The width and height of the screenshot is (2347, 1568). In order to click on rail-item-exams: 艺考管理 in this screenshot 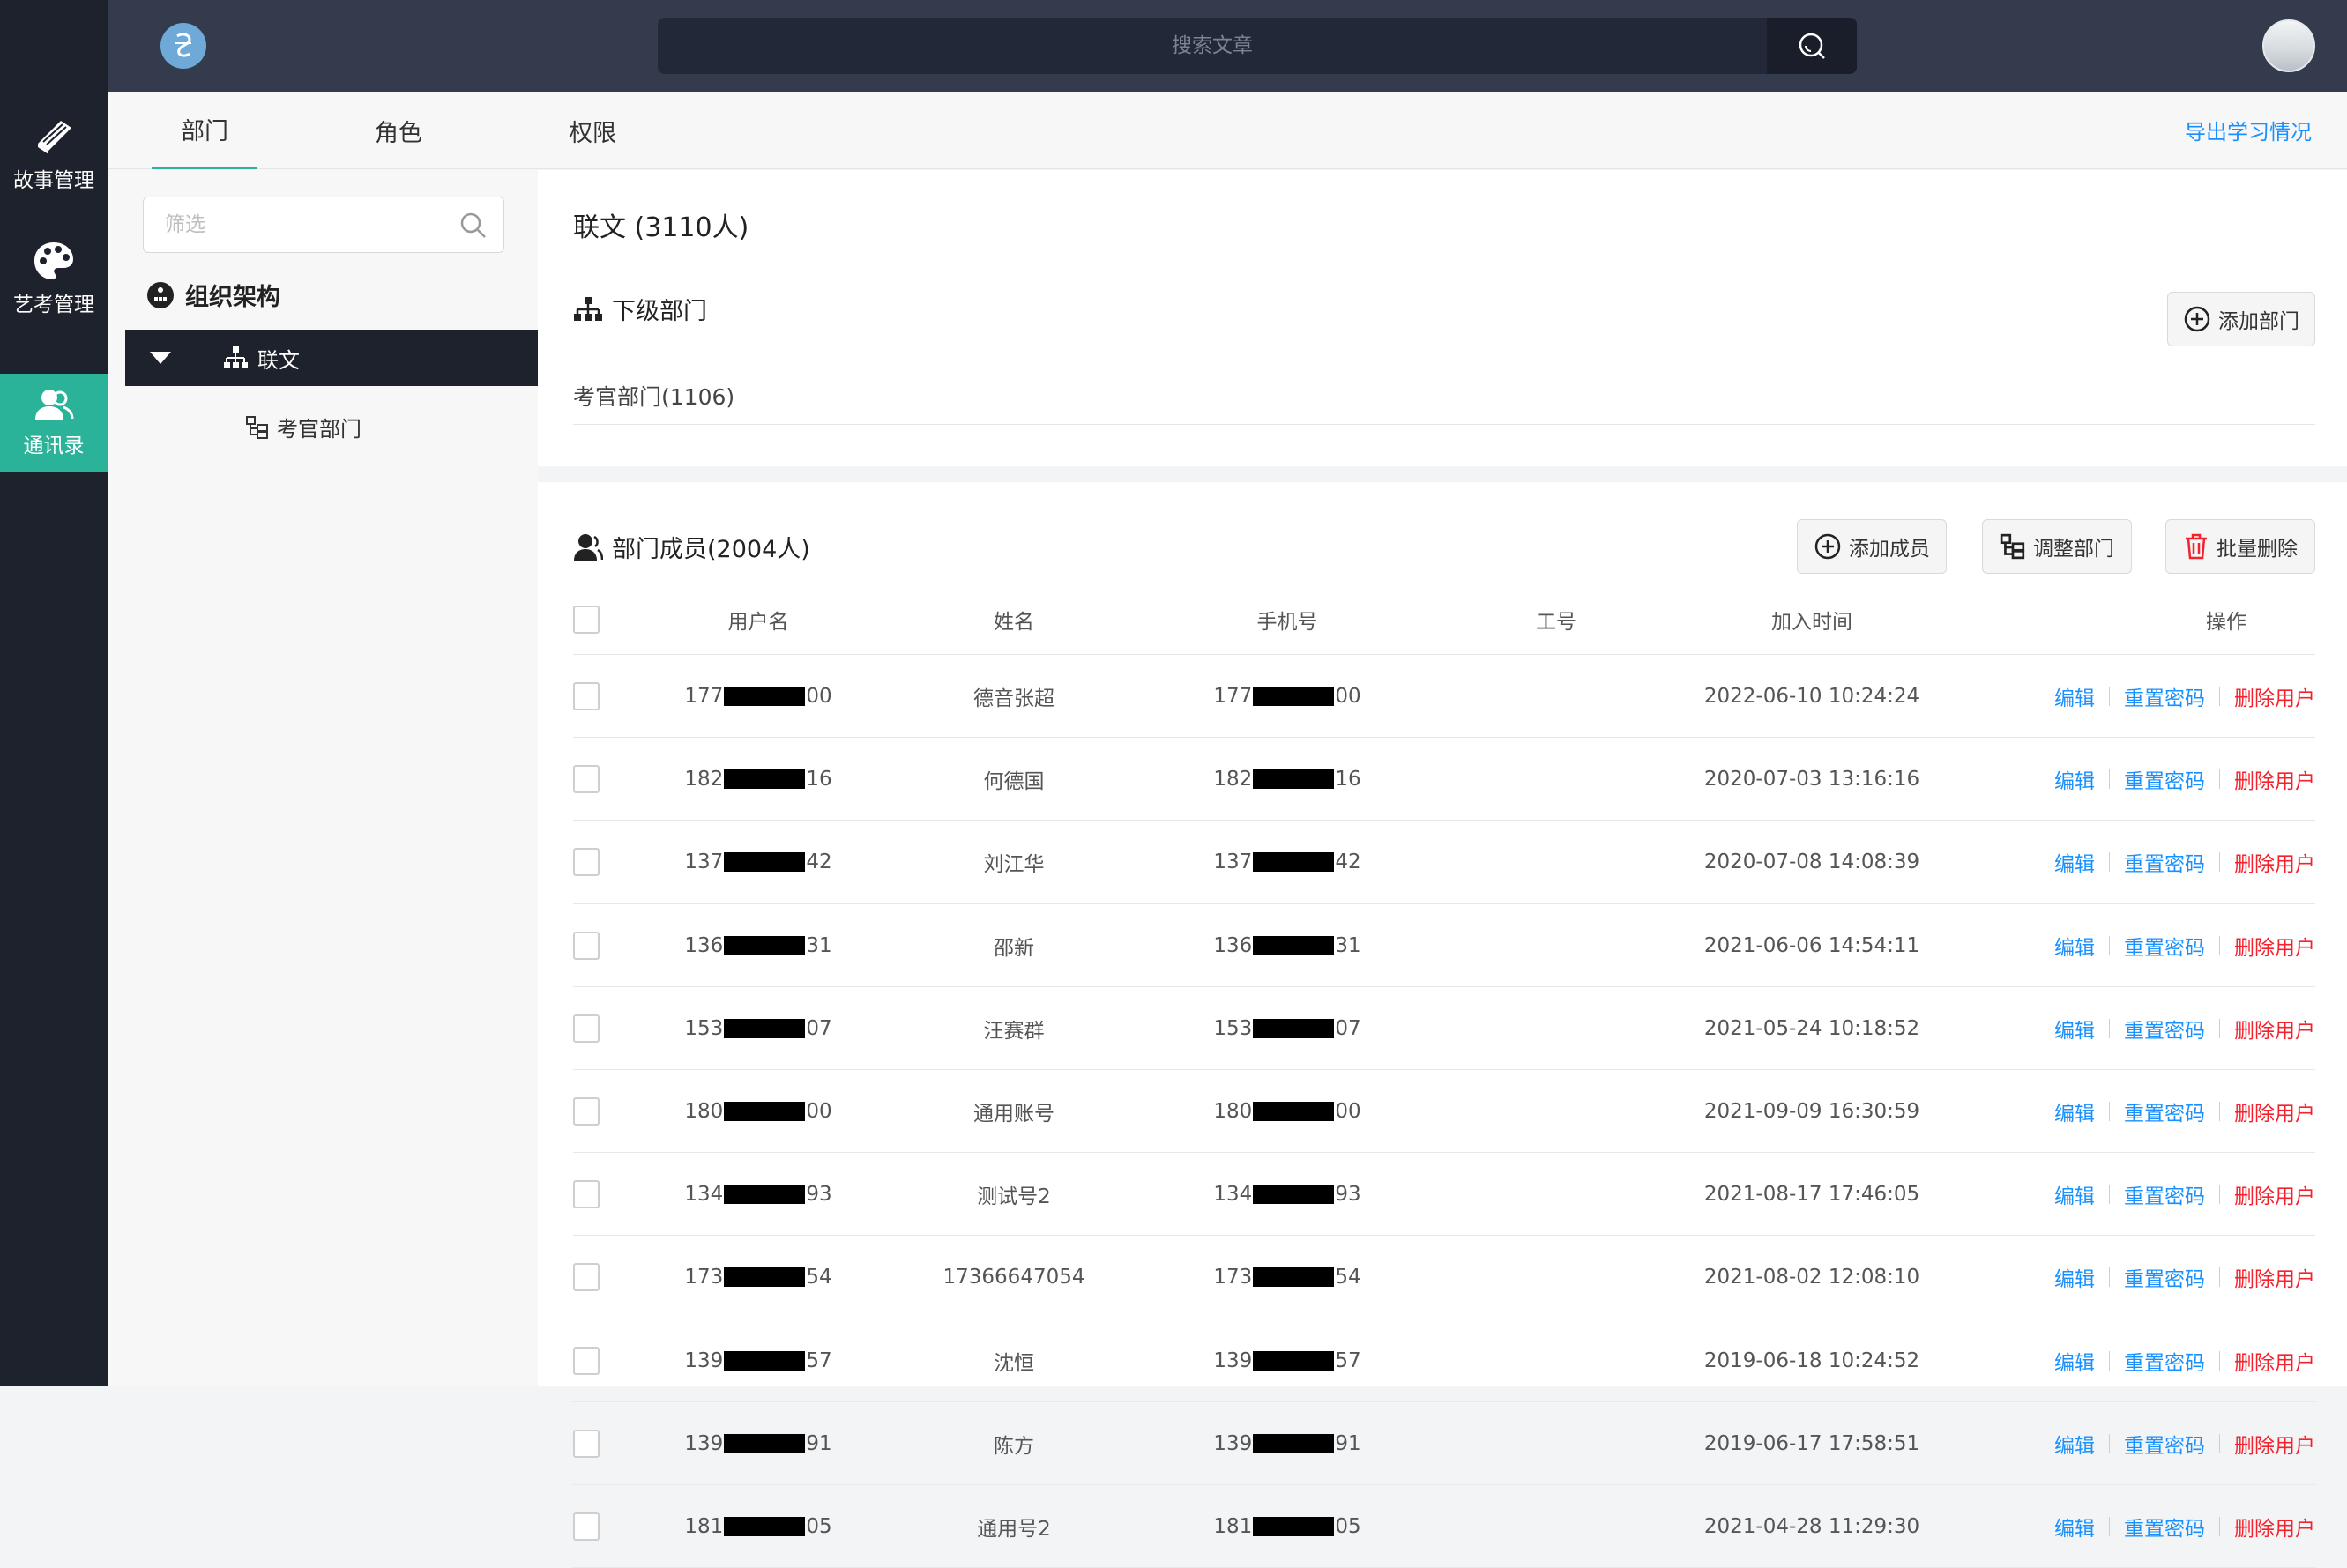, I will do `click(54, 278)`.